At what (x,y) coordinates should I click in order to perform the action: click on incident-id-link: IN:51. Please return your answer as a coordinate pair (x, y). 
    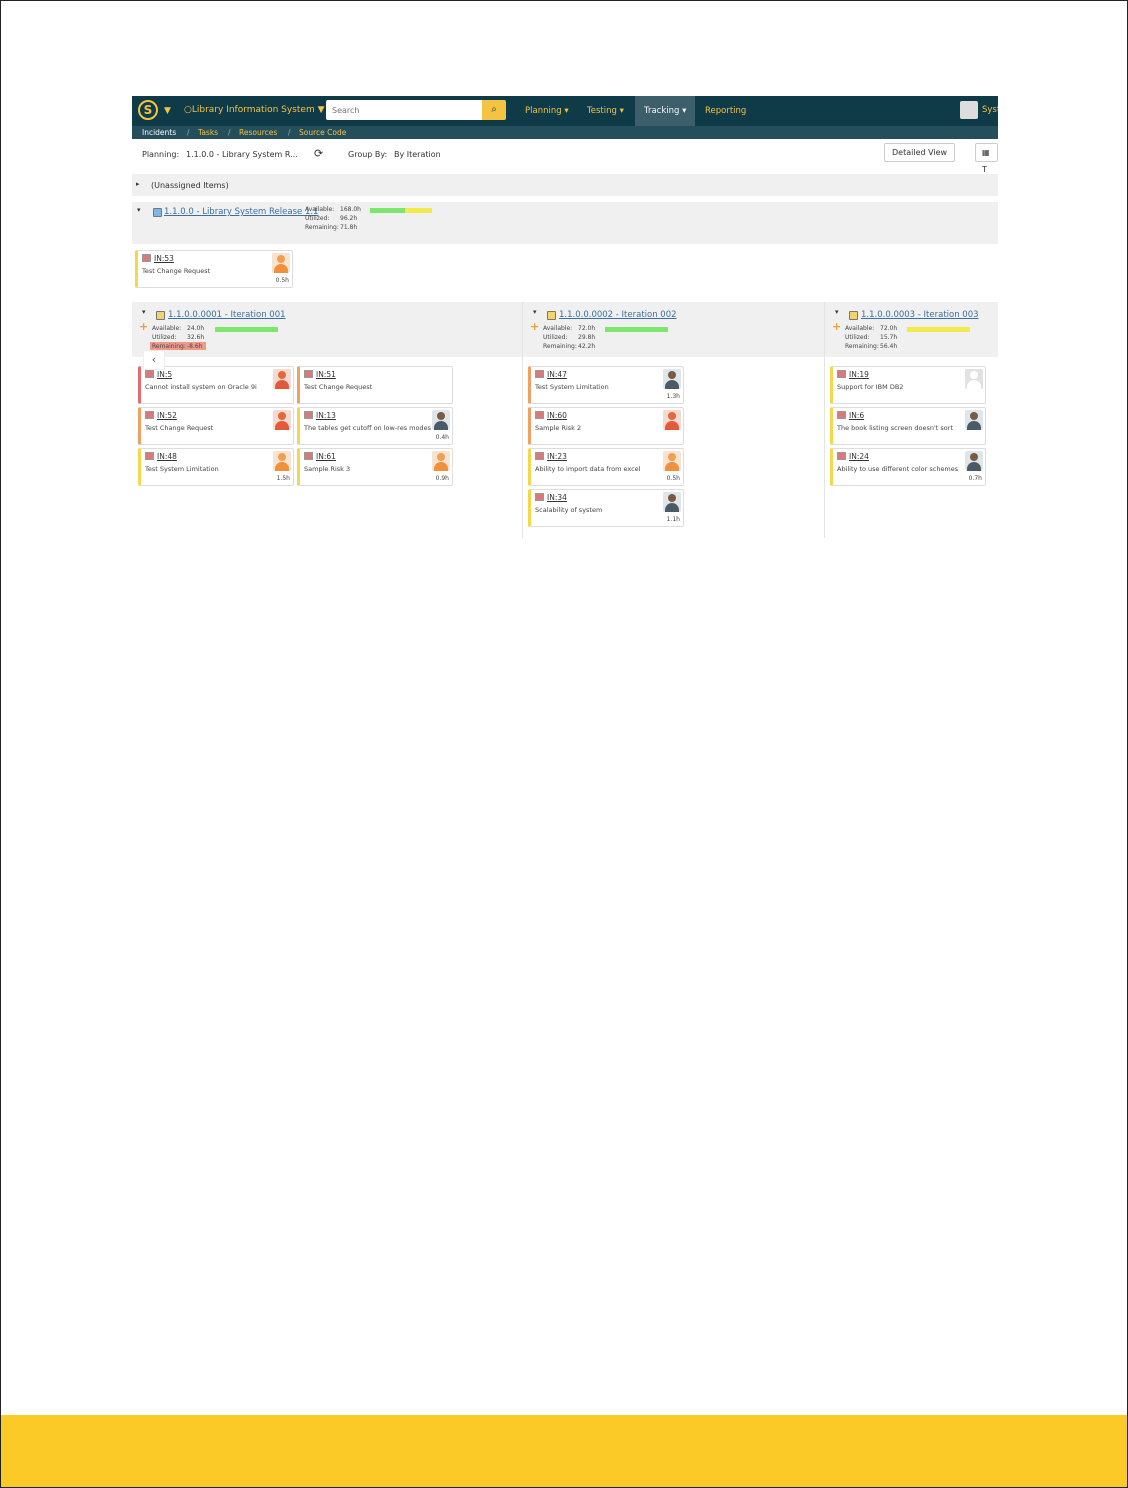
    Looking at the image, I should click on (326, 374).